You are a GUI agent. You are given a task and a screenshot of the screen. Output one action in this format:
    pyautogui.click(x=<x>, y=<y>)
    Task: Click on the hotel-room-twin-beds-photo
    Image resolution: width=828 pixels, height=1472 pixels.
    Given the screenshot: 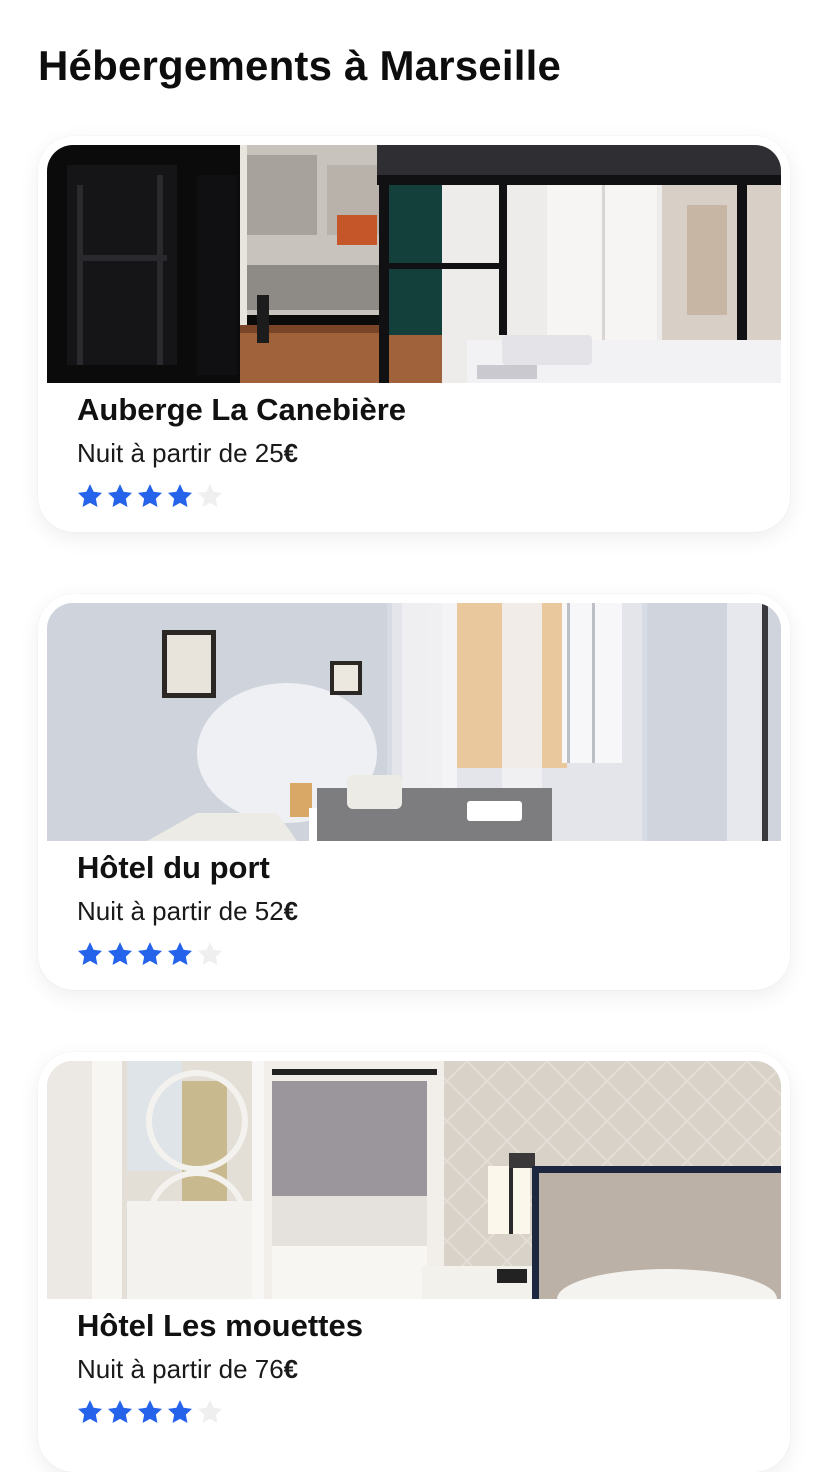 What is the action you would take?
    pyautogui.click(x=414, y=722)
    